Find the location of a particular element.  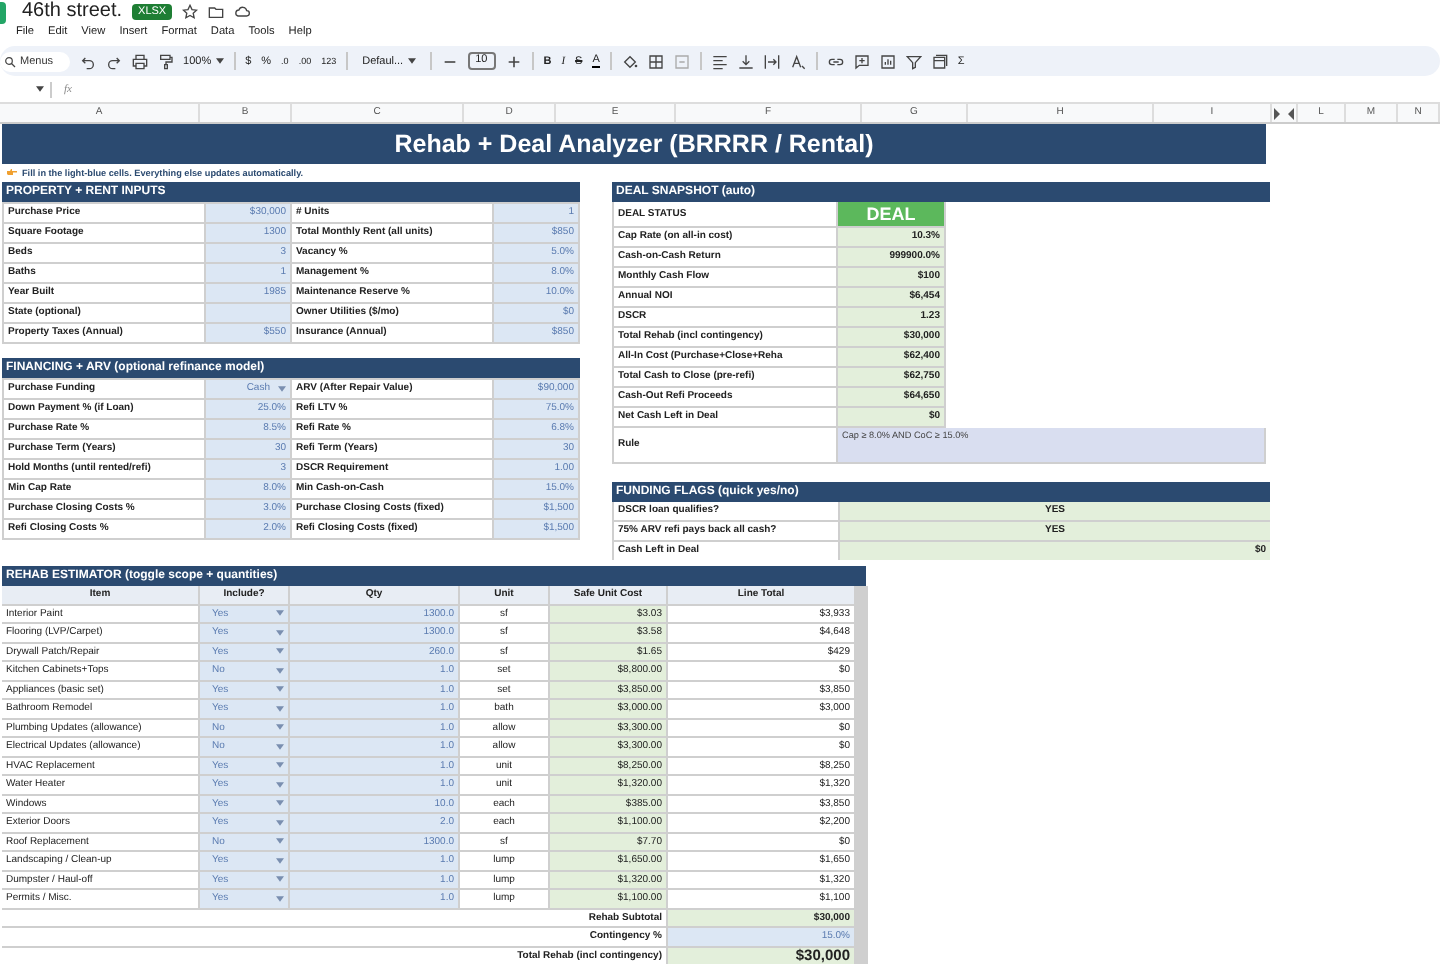

search-icon is located at coordinates (10, 61).